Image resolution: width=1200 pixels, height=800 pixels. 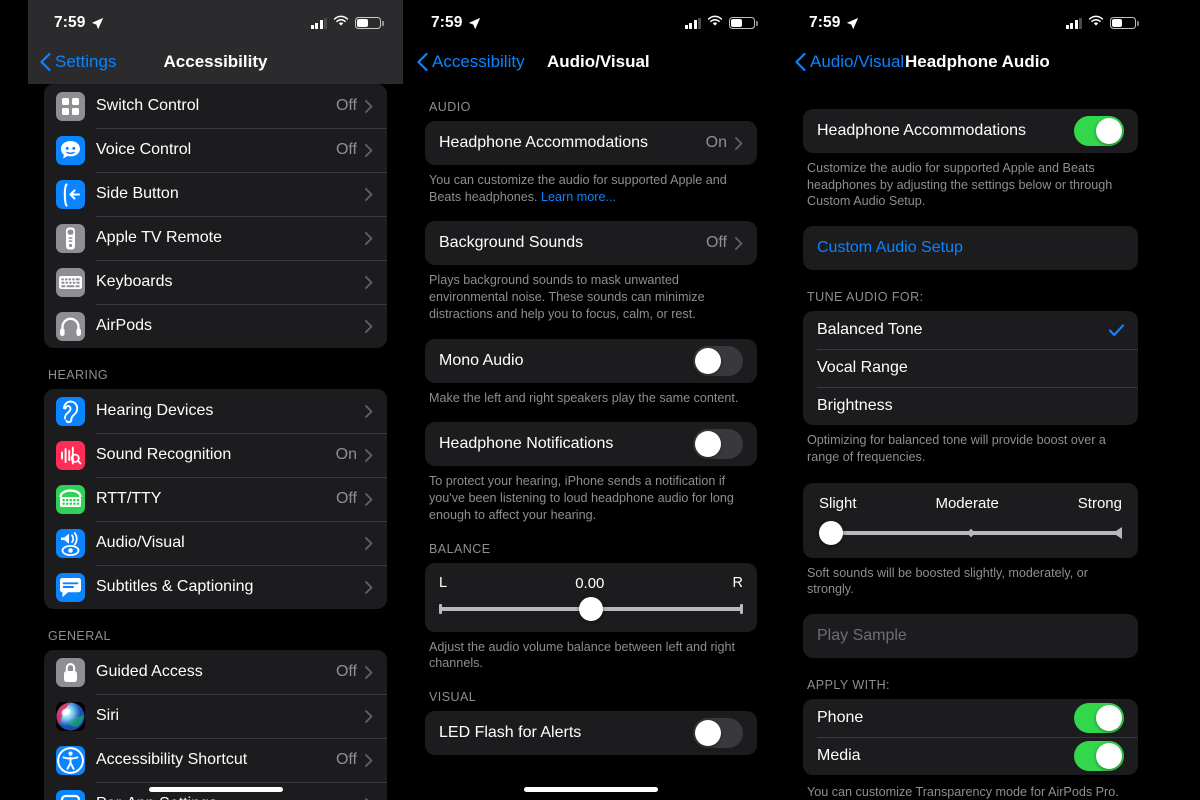 What do you see at coordinates (144, 149) in the screenshot?
I see `row-label: Voice Control` at bounding box center [144, 149].